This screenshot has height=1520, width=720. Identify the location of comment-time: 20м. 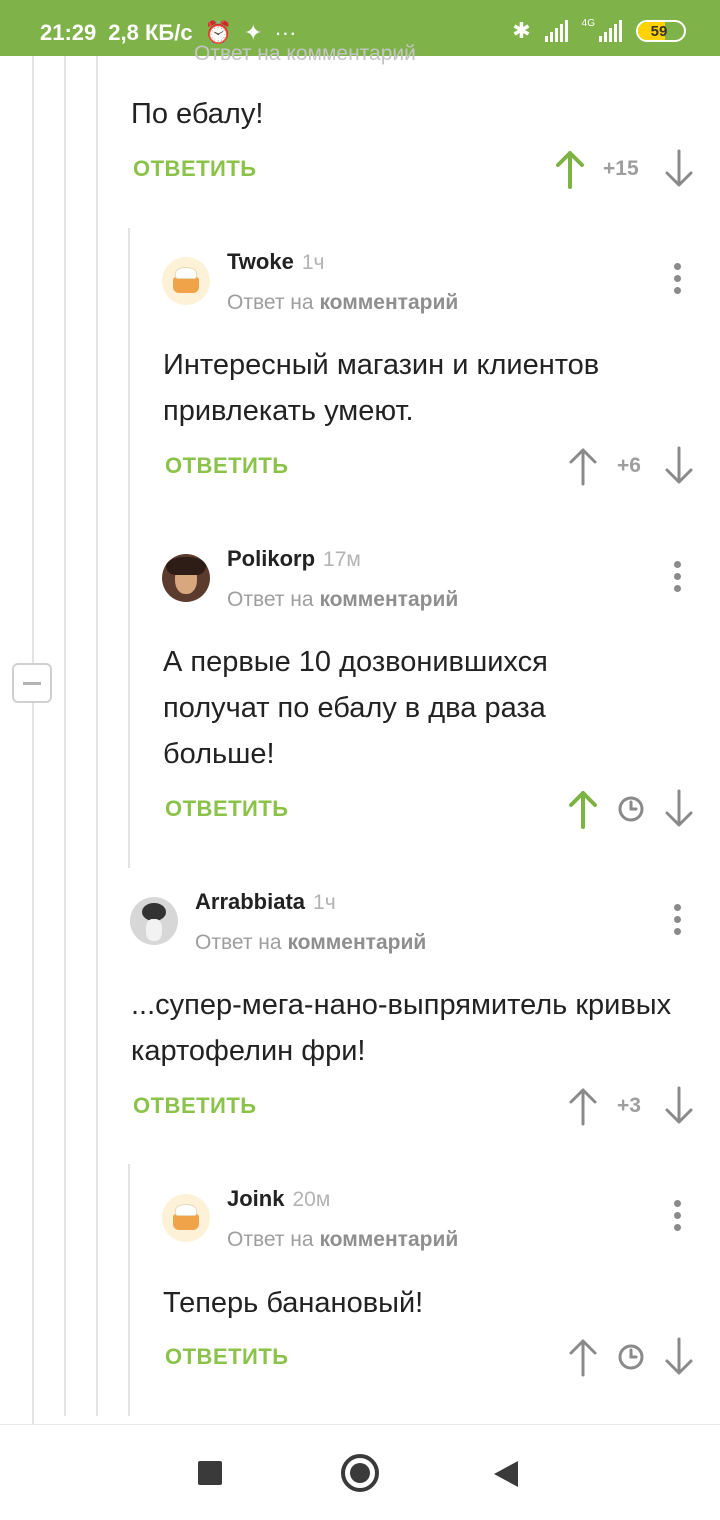
(311, 1199).